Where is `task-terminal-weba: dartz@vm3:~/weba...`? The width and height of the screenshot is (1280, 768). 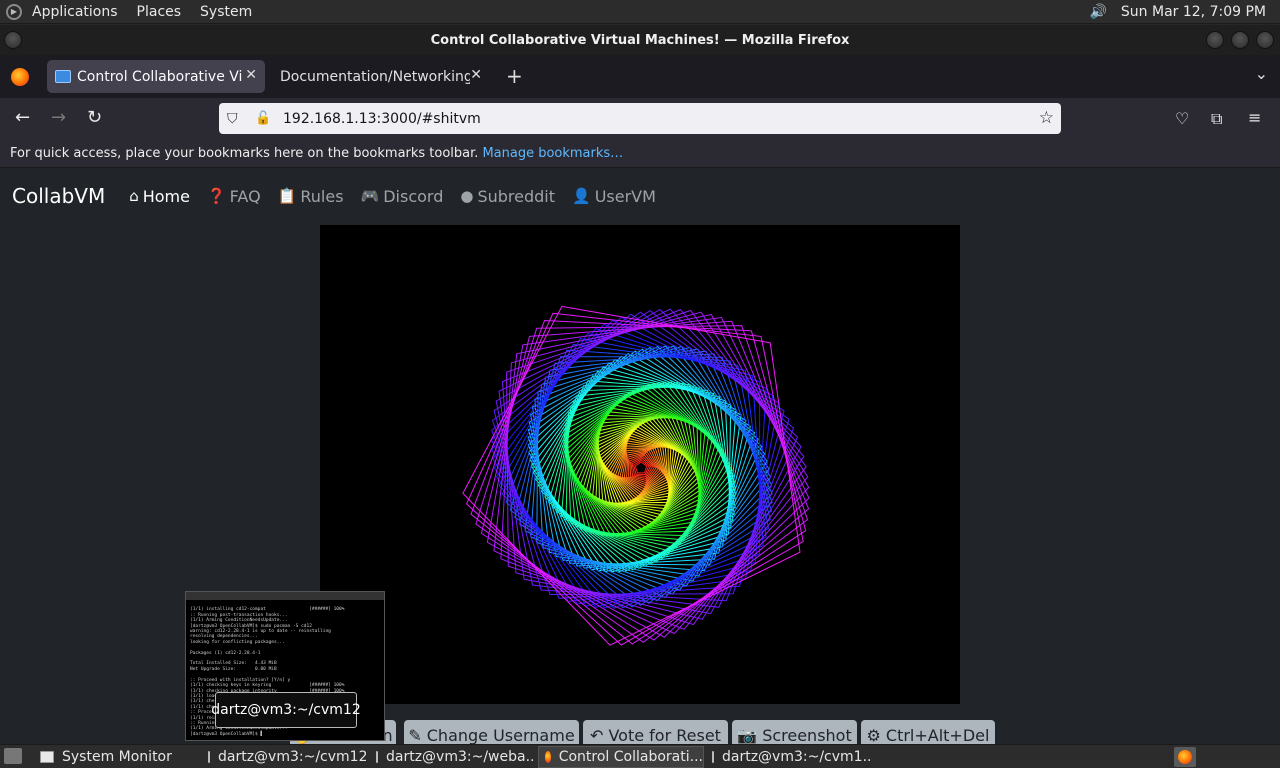 task-terminal-weba: dartz@vm3:~/weba... is located at coordinates (452, 757).